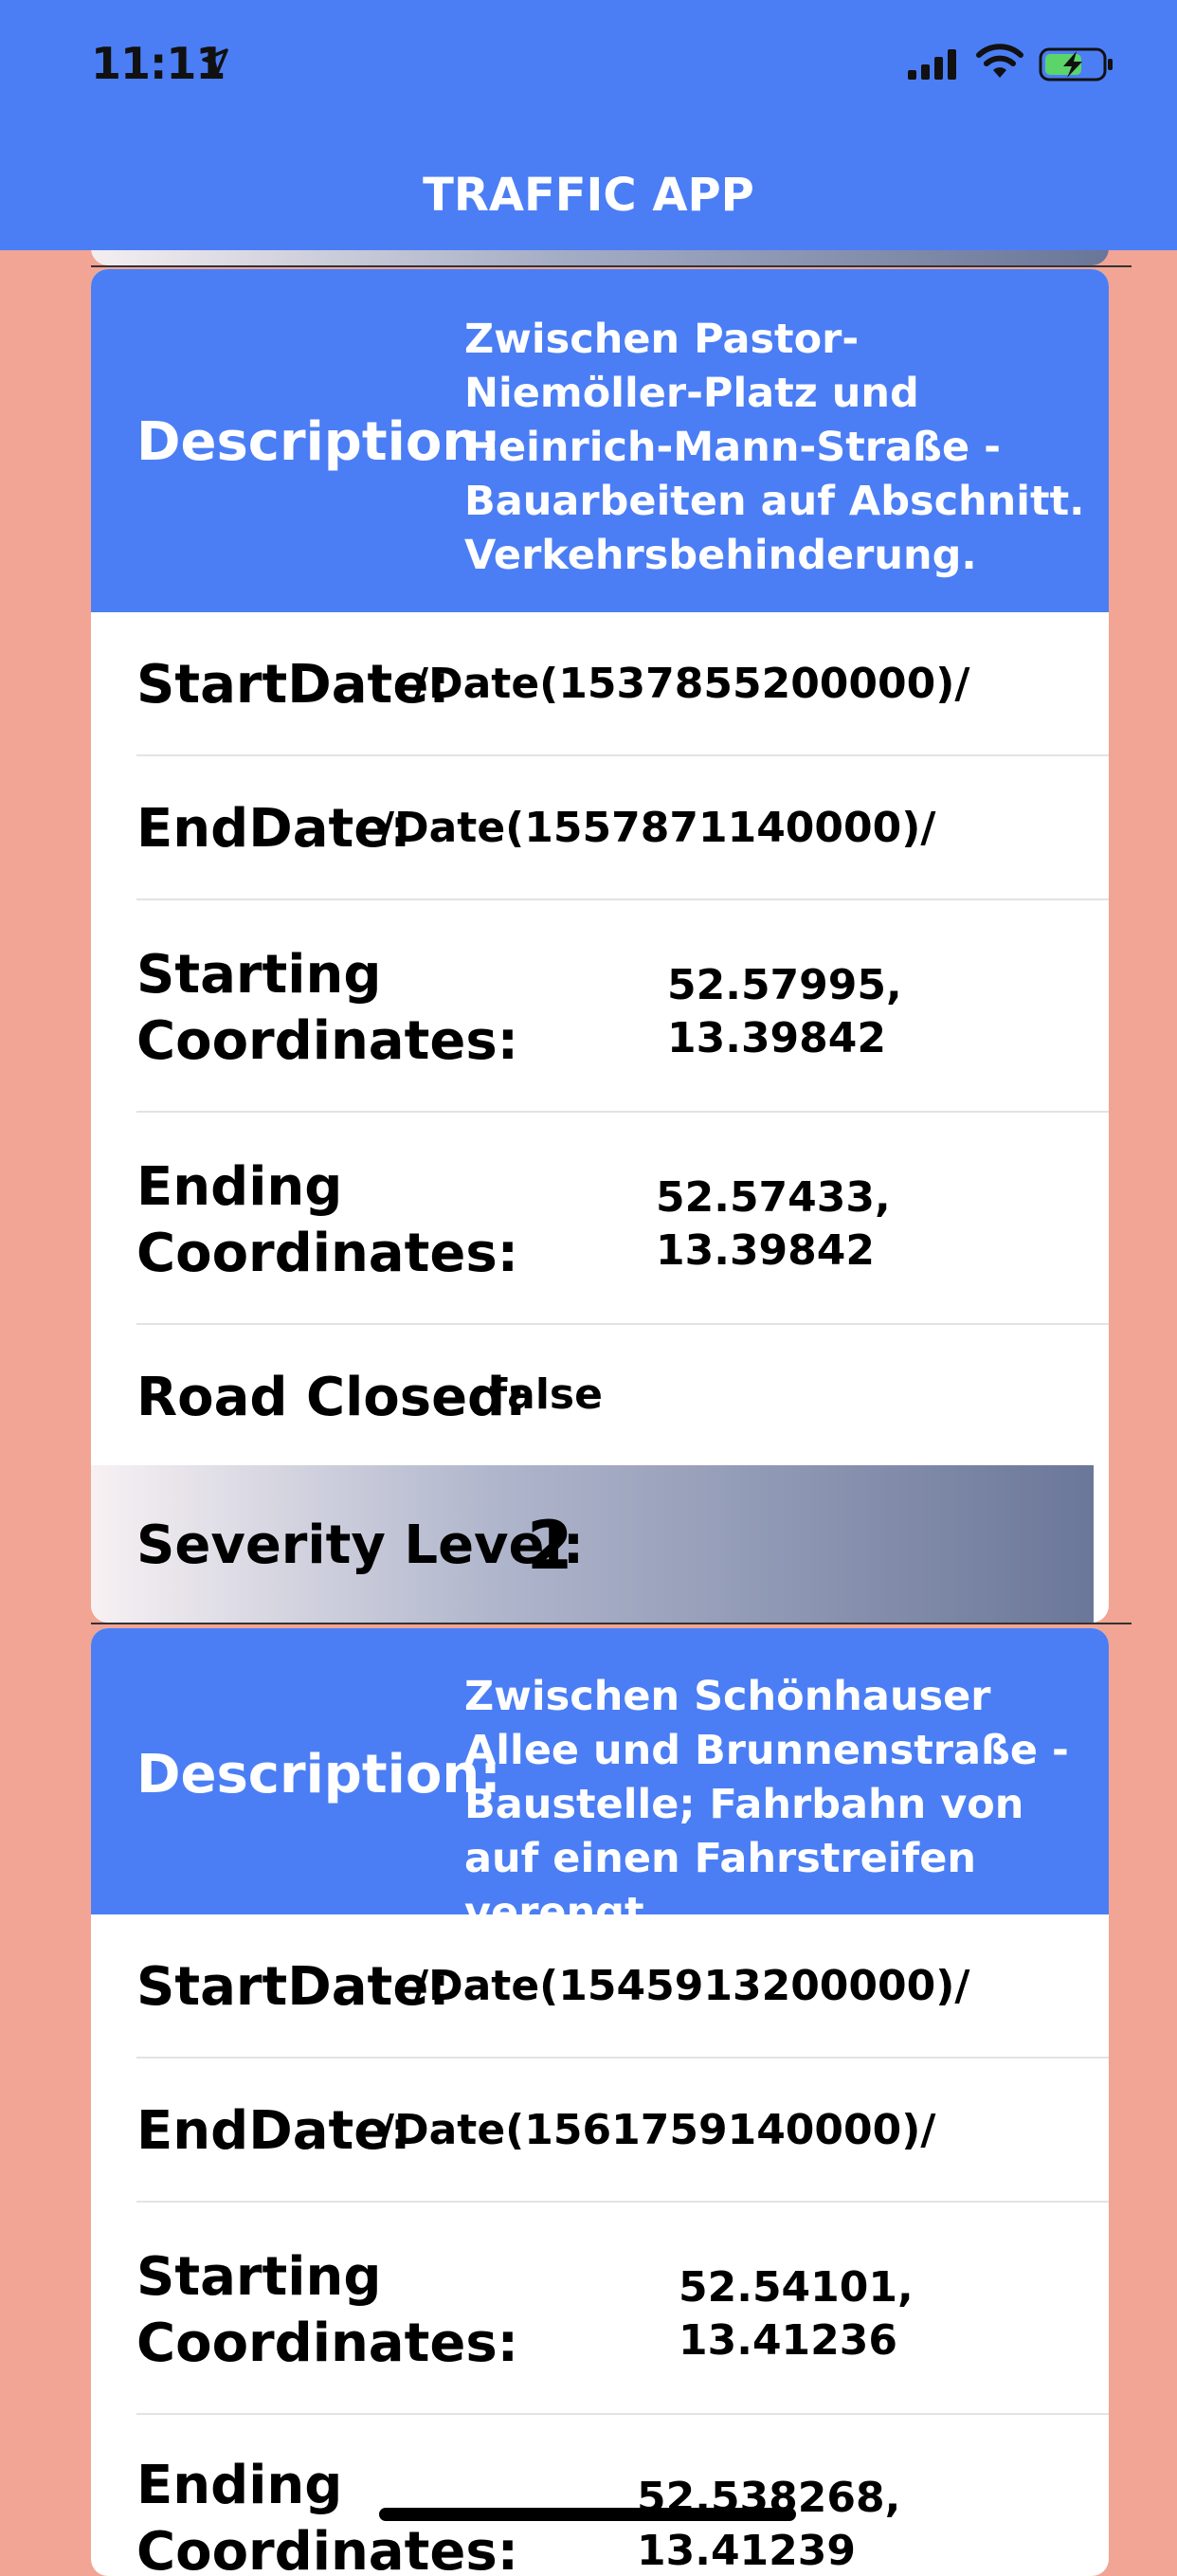 This screenshot has width=1177, height=2576. What do you see at coordinates (588, 125) in the screenshot?
I see `status-and-nav-bar: 11:11 TRAFFIC APP` at bounding box center [588, 125].